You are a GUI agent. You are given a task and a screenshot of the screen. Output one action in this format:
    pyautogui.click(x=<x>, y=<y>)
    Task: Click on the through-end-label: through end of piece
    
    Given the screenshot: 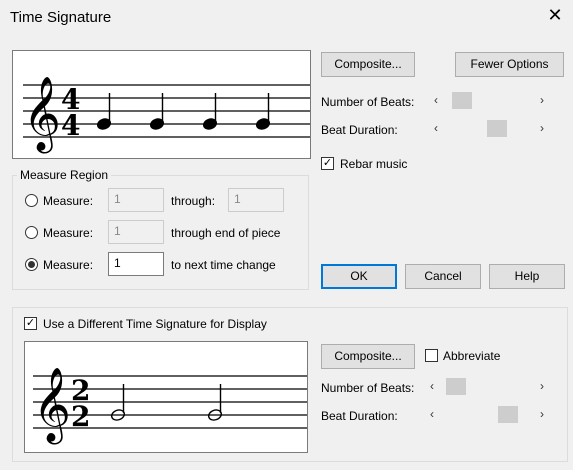 What is the action you would take?
    pyautogui.click(x=226, y=233)
    